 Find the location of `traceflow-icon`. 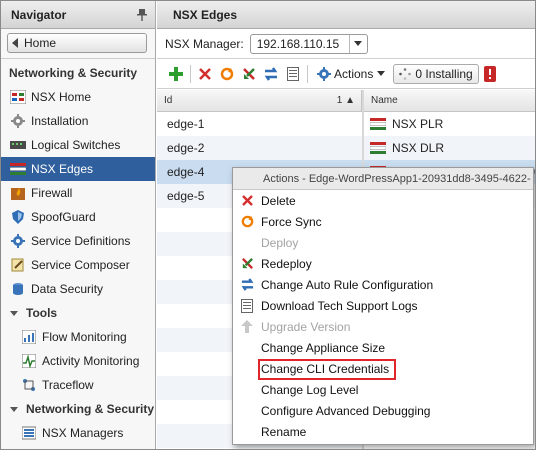

traceflow-icon is located at coordinates (29, 385).